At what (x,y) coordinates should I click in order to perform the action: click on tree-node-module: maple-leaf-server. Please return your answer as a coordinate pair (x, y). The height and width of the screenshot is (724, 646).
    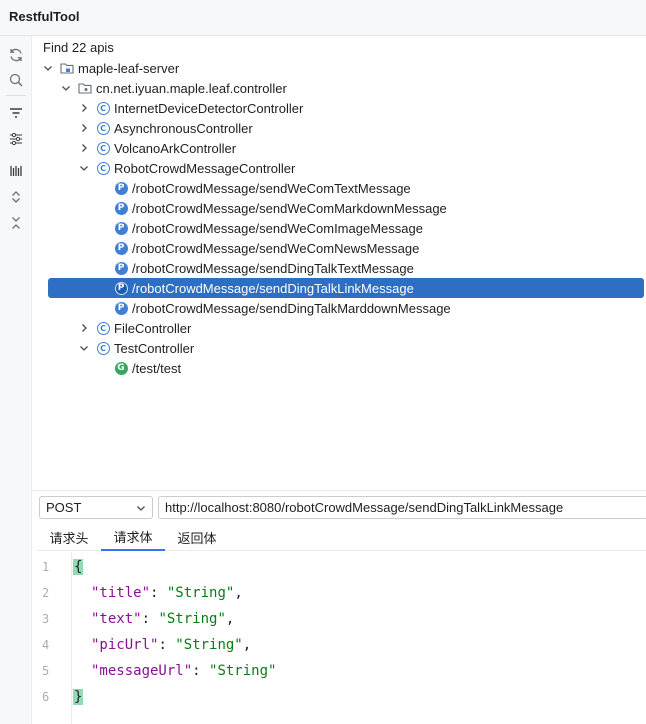
    Looking at the image, I should click on (110, 68).